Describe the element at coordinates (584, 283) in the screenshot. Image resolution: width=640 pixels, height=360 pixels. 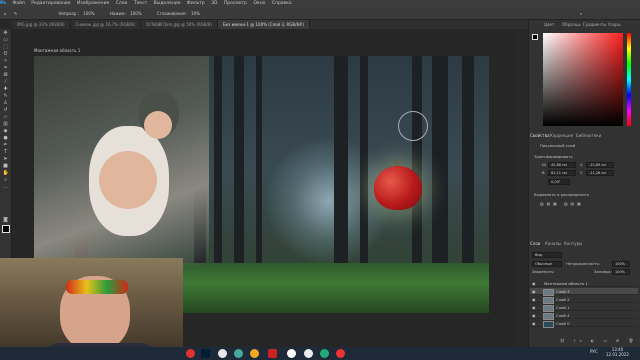
I see `layer-row: ◉ Монтажная область 1` at that location.